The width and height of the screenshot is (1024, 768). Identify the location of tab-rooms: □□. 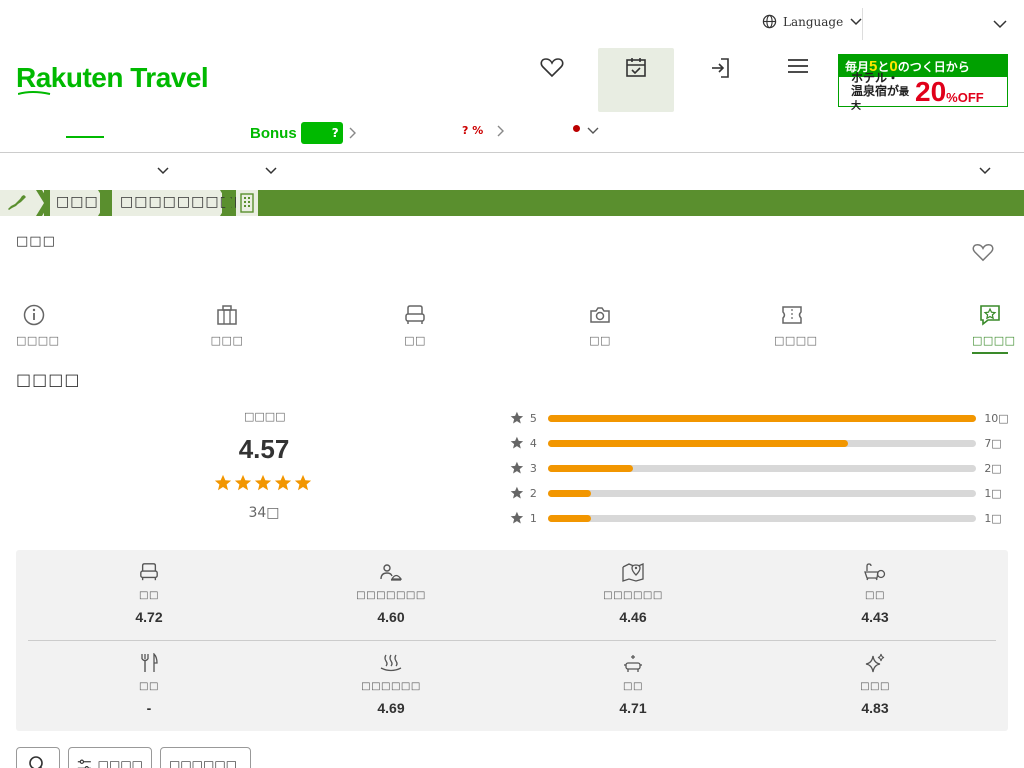
(415, 325).